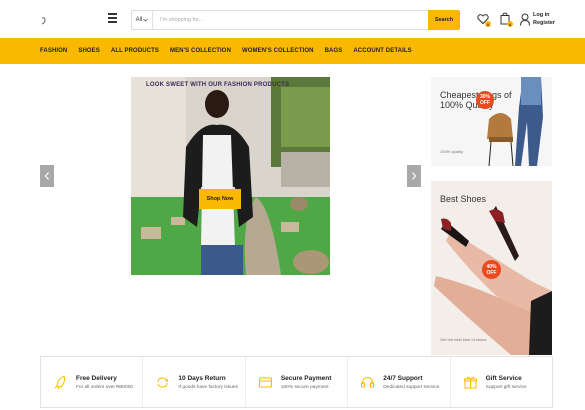 The image size is (585, 410). I want to click on shoes-banner-discount-off: OFF, so click(491, 272).